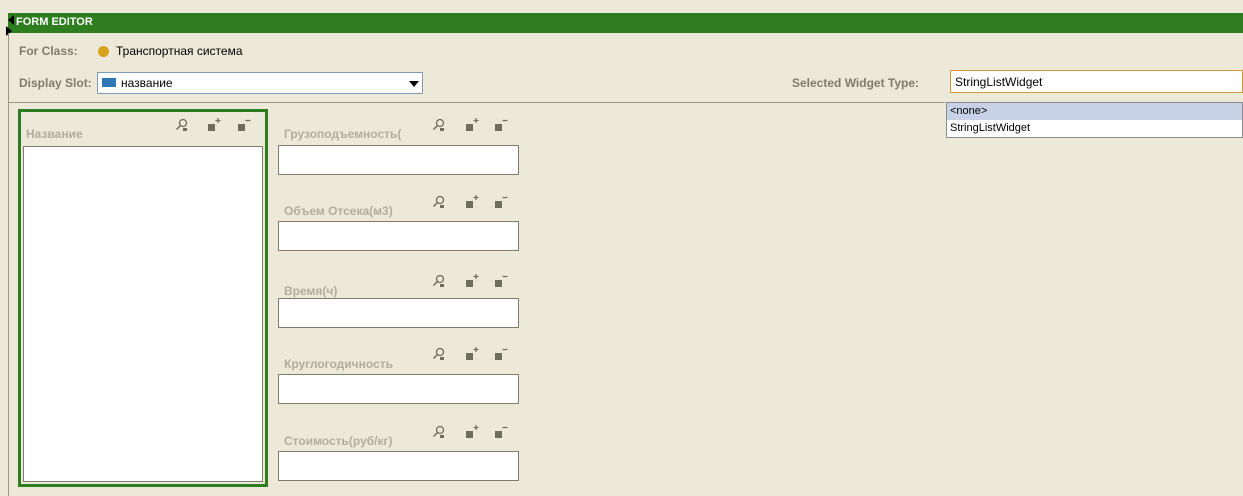 This screenshot has width=1243, height=496. What do you see at coordinates (48, 51) in the screenshot?
I see `for-class-label: For Class:` at bounding box center [48, 51].